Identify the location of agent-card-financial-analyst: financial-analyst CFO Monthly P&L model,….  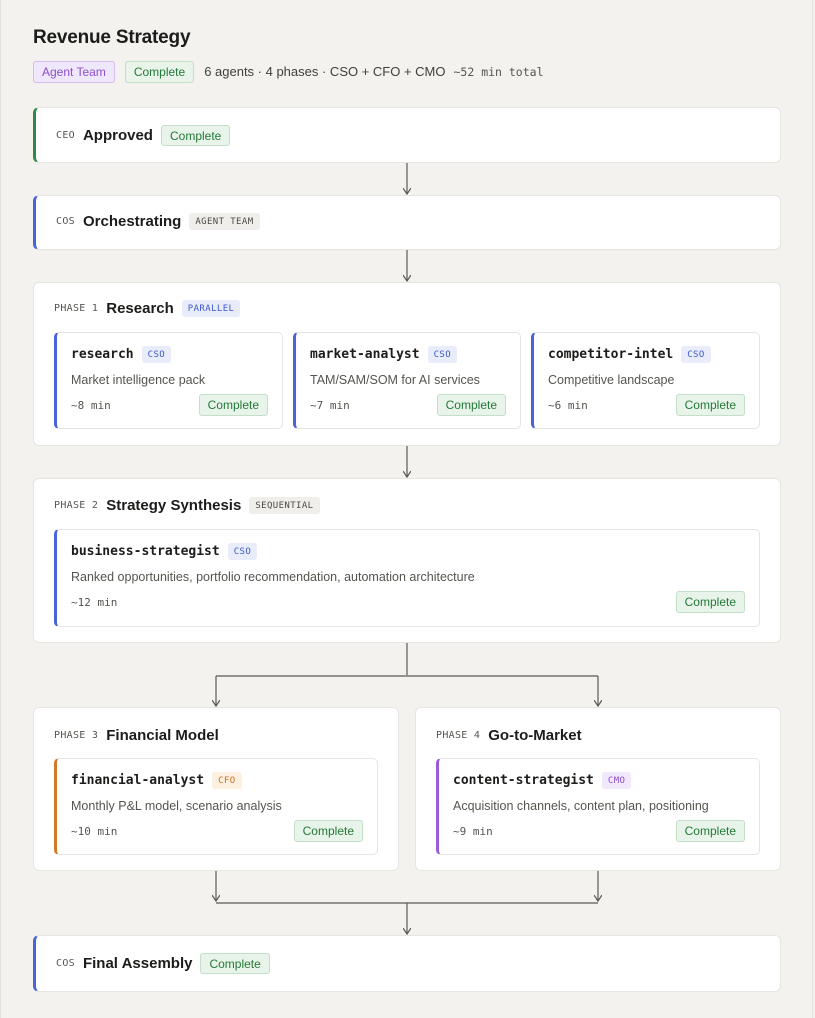
(216, 806).